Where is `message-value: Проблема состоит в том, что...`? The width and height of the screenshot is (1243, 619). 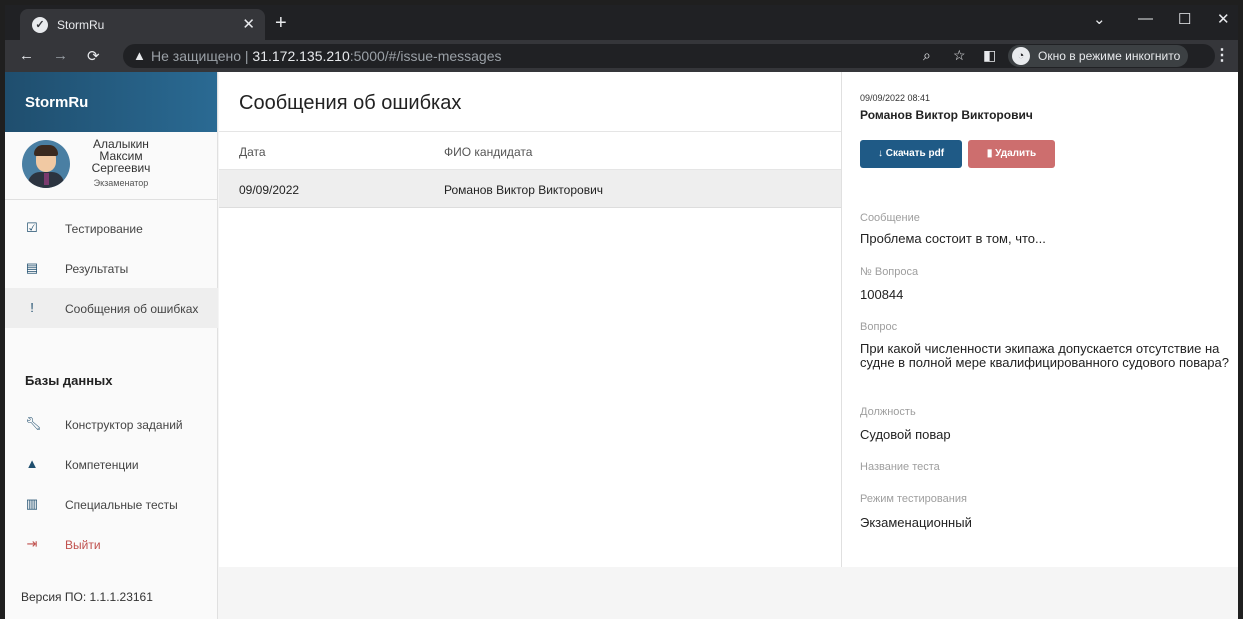
message-value: Проблема состоит в том, что... is located at coordinates (953, 238).